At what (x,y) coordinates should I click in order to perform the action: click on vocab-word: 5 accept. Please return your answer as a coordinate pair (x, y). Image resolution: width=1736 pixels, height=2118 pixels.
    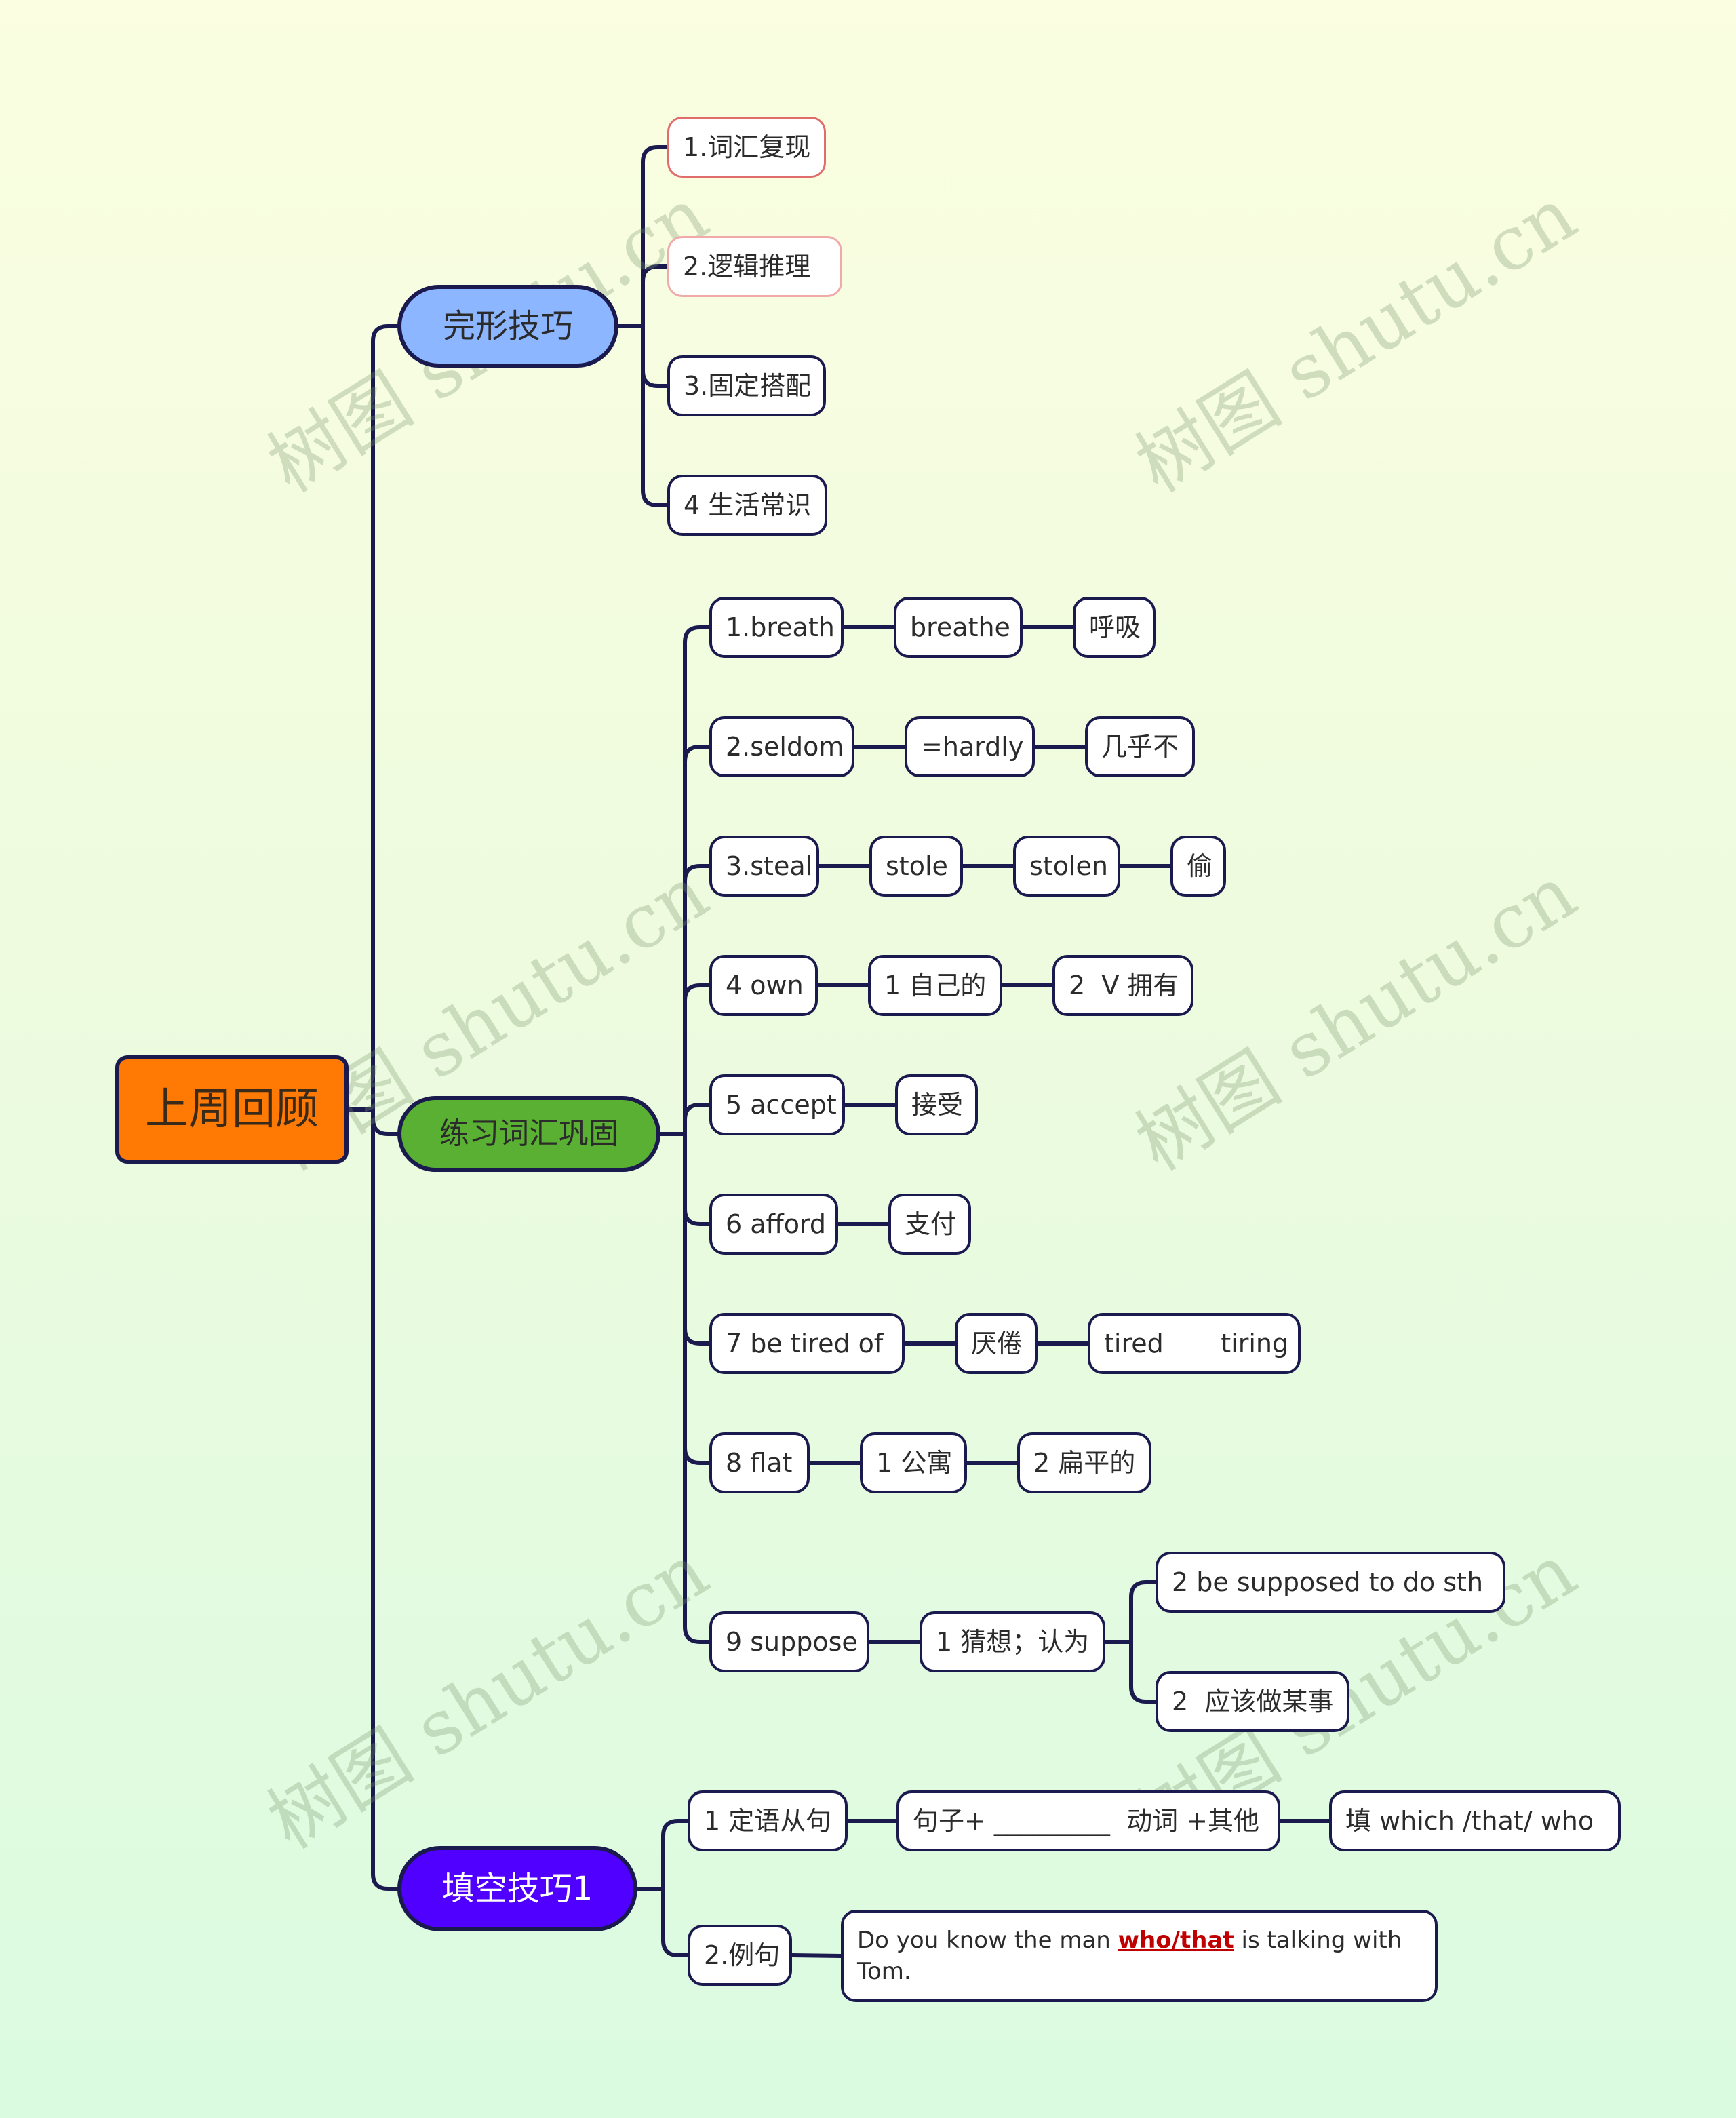
    Looking at the image, I should click on (777, 1104).